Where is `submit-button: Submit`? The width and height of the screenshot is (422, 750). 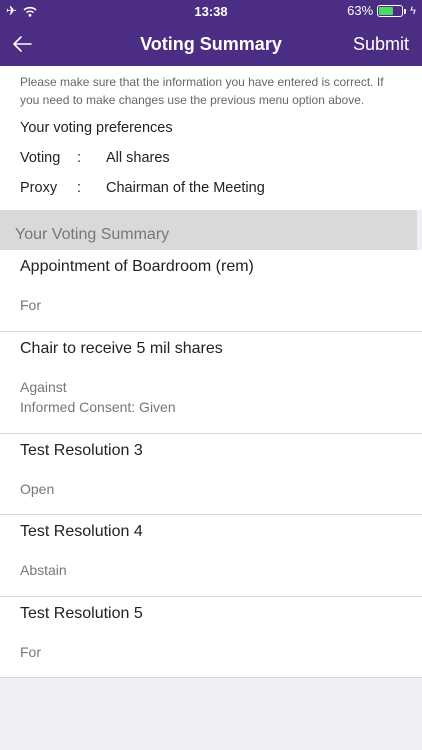
submit-button: Submit is located at coordinates (381, 44).